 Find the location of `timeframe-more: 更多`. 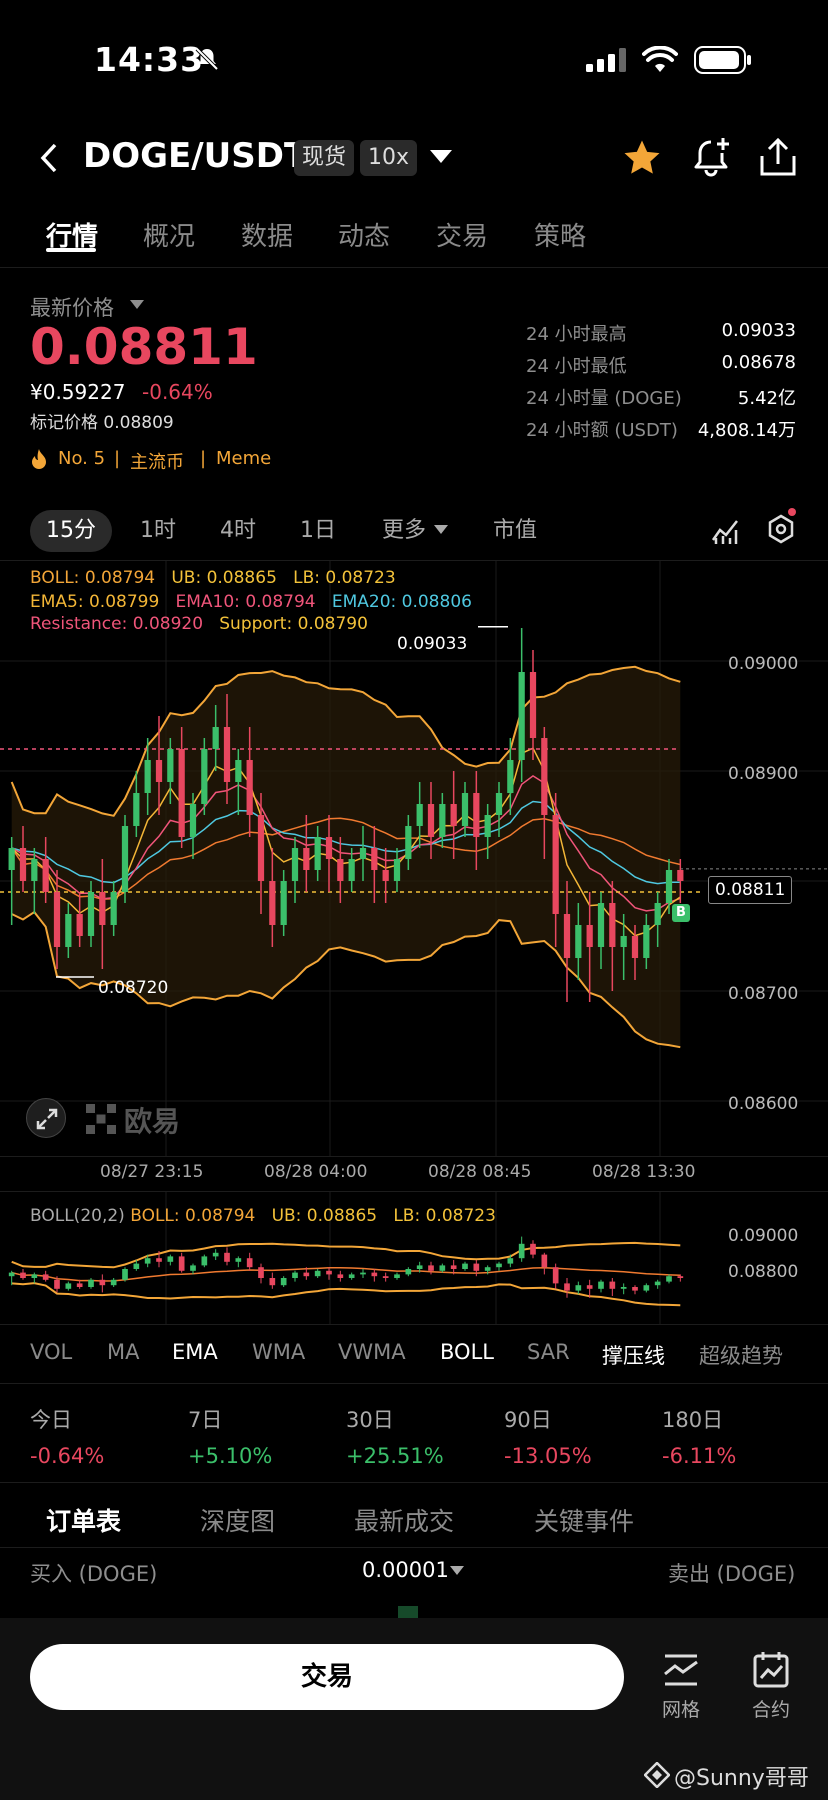

timeframe-more: 更多 is located at coordinates (404, 531).